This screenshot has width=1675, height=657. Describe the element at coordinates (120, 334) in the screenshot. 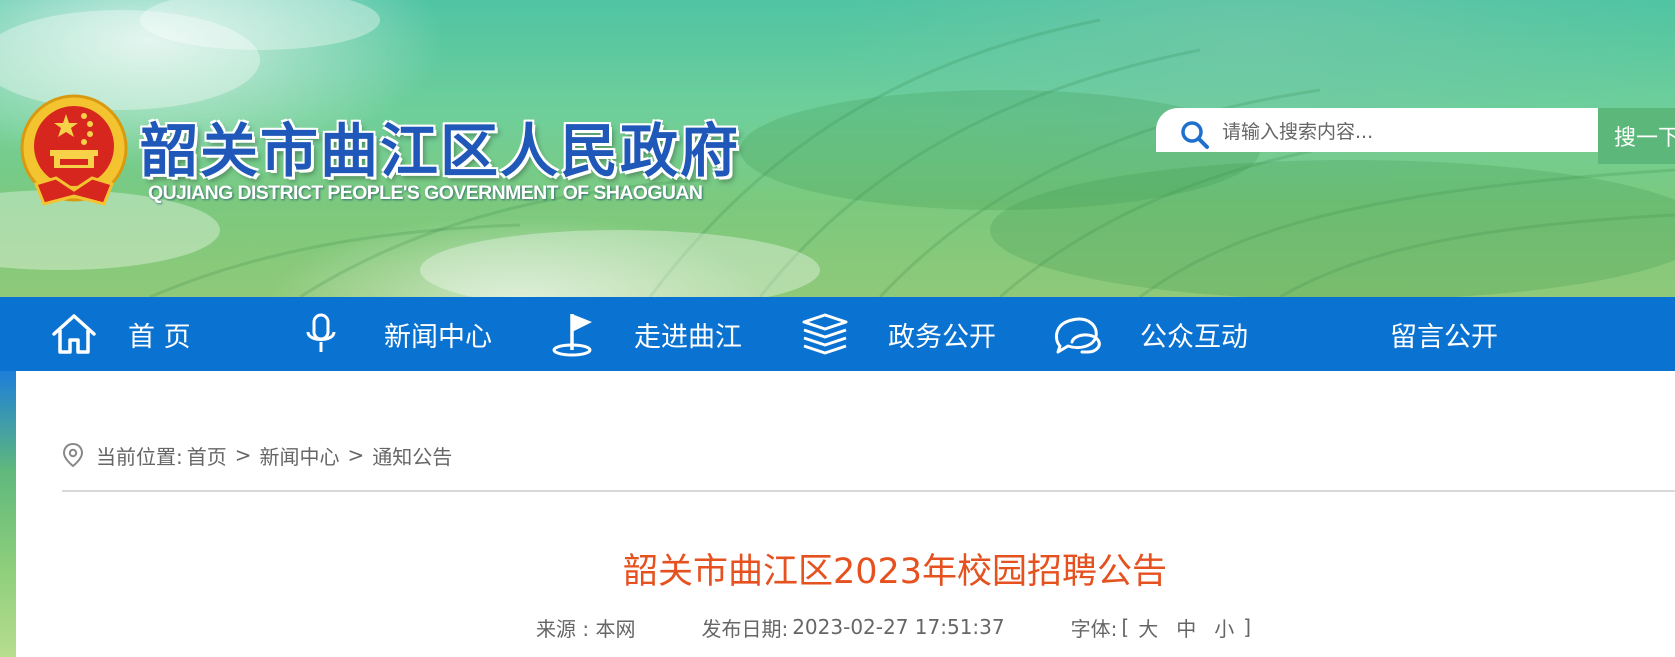

I see `nav-item-home: 首 页` at that location.